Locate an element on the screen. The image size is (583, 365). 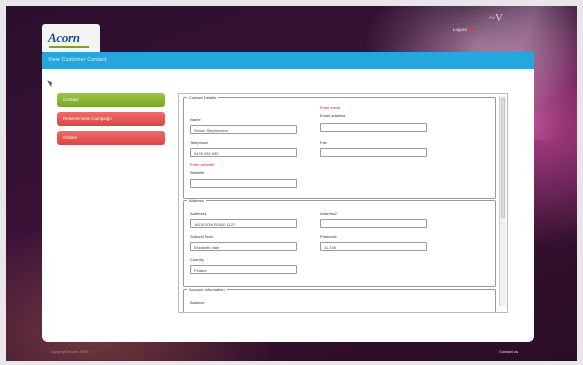
website-warning: Enter website is located at coordinates (202, 164).